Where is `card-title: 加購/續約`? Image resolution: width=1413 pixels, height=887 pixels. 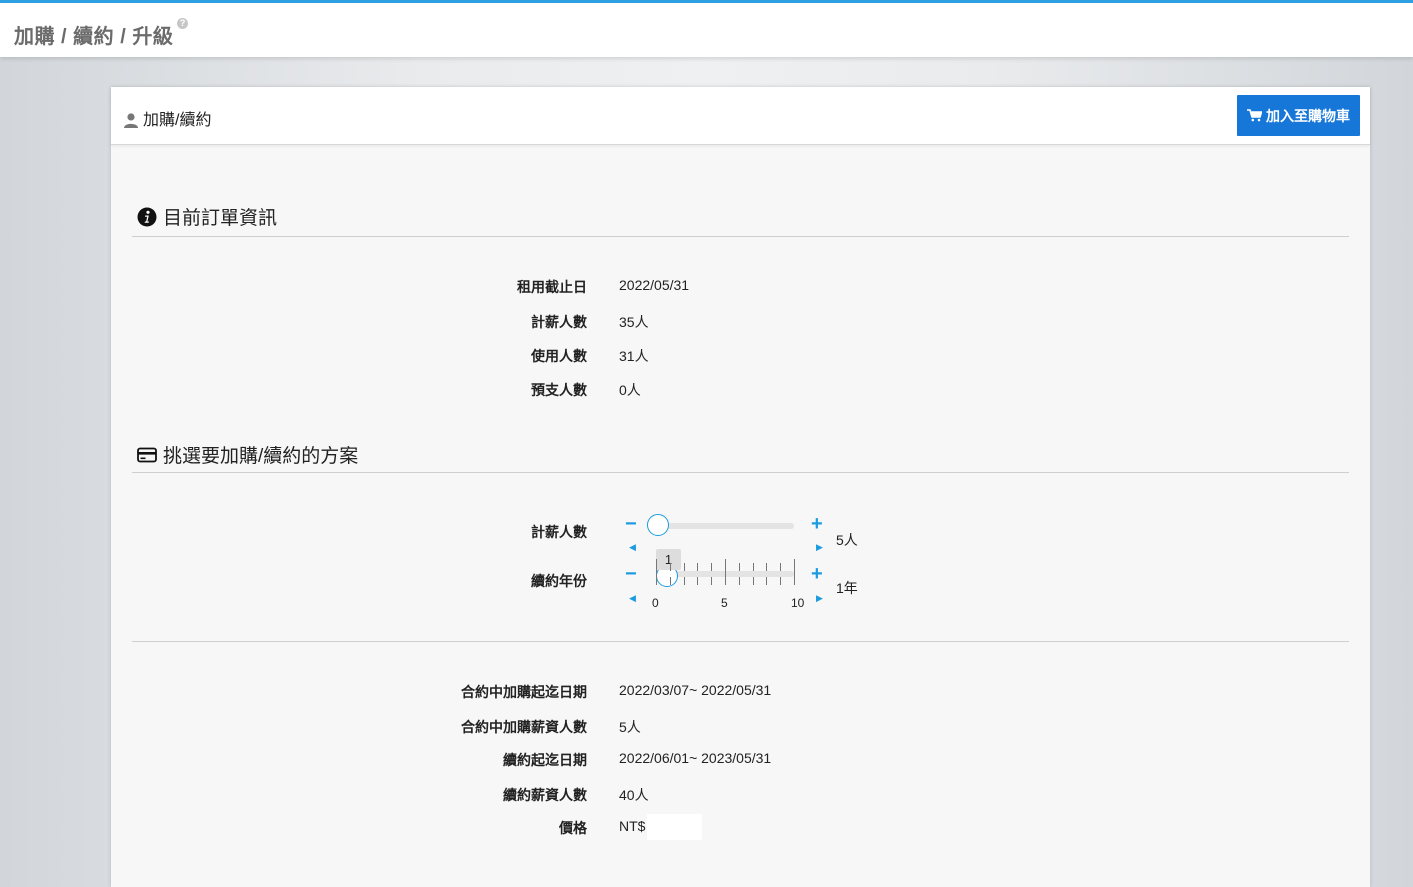 card-title: 加購/續約 is located at coordinates (167, 118).